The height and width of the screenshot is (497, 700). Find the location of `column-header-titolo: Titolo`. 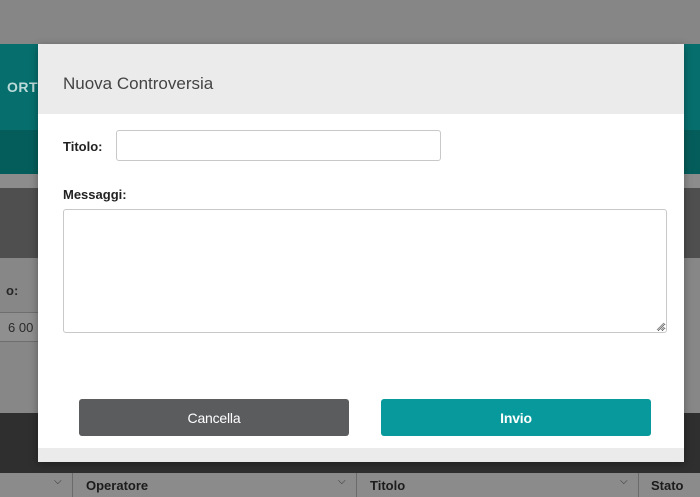

column-header-titolo: Titolo is located at coordinates (388, 485).